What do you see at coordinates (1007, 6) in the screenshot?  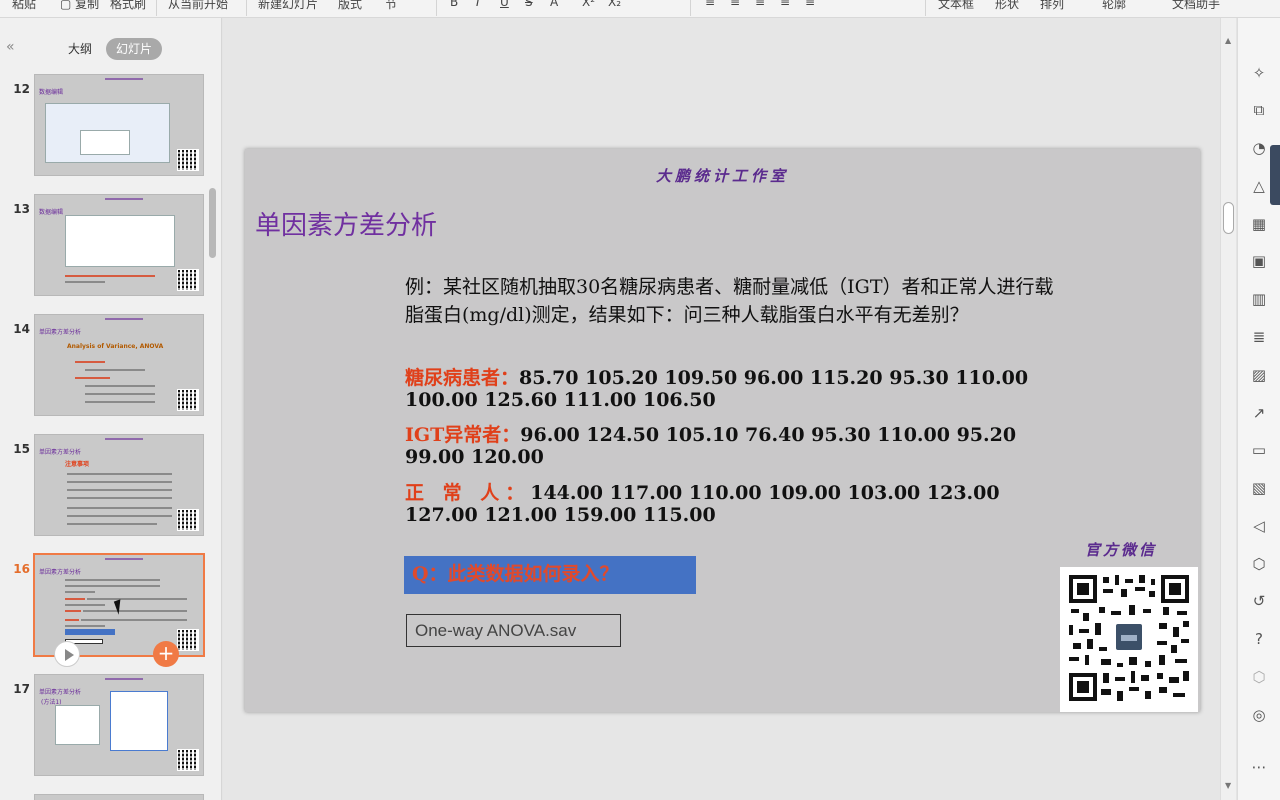 I see `shape-button: 形状` at bounding box center [1007, 6].